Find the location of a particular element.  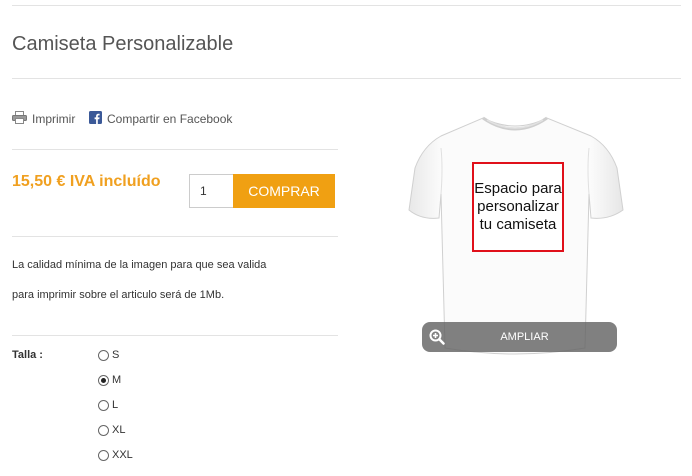

facebook-share-link: Compartir en Facebook is located at coordinates (160, 119).